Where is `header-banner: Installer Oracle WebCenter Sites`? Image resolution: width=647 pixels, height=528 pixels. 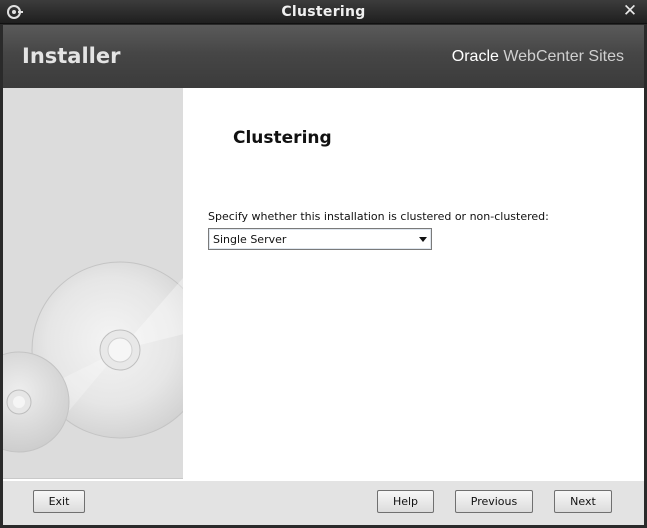 header-banner: Installer Oracle WebCenter Sites is located at coordinates (323, 56).